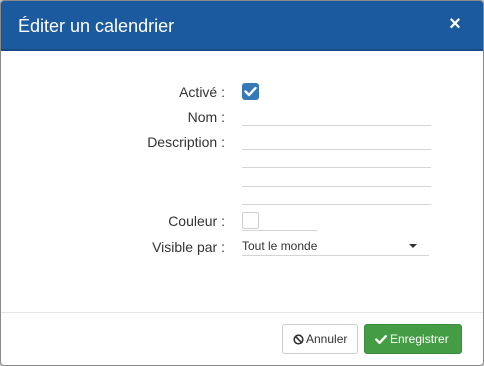  Describe the element at coordinates (242, 25) in the screenshot. I see `dialog-header: Éditer un calendrier ×` at that location.